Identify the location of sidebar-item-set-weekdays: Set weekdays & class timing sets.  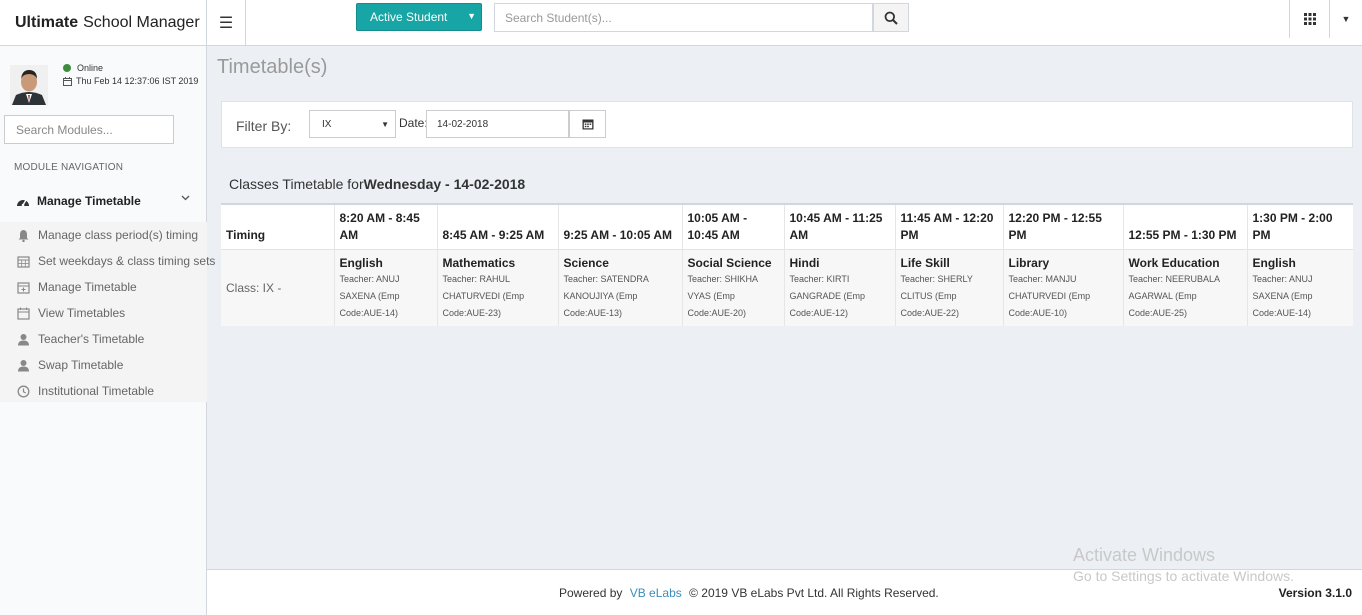
(116, 261).